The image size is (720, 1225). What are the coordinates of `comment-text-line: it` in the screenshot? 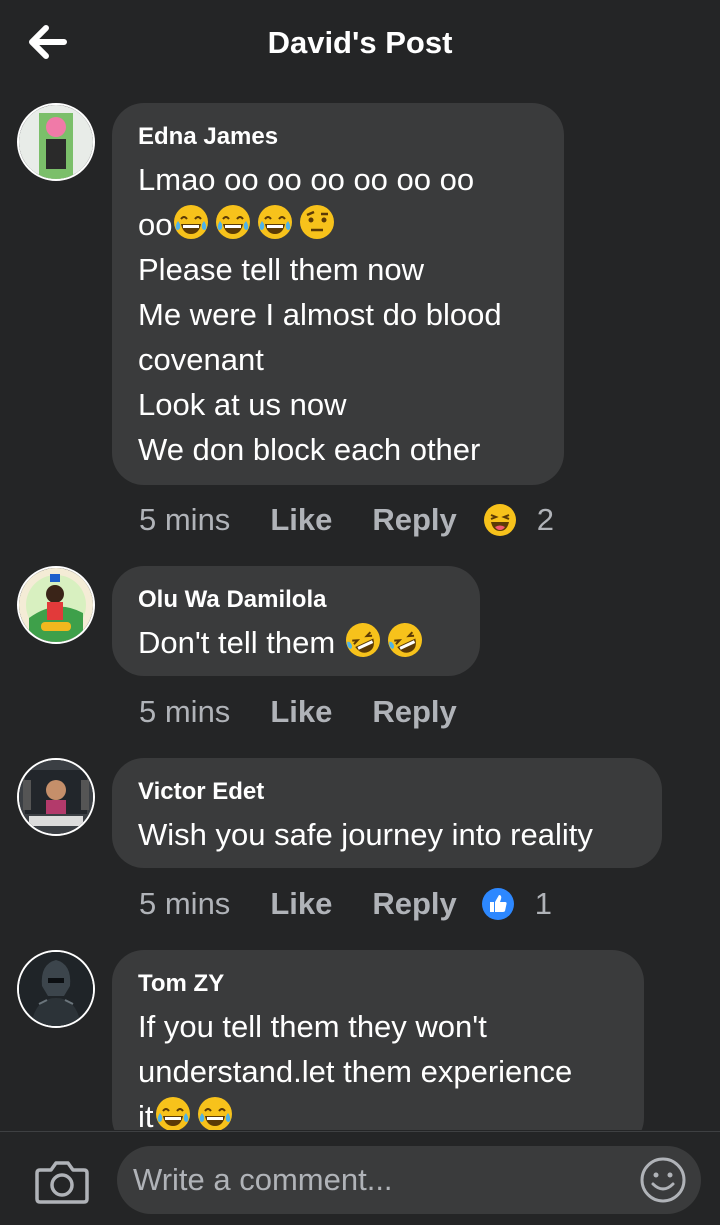 It's located at (378, 1112).